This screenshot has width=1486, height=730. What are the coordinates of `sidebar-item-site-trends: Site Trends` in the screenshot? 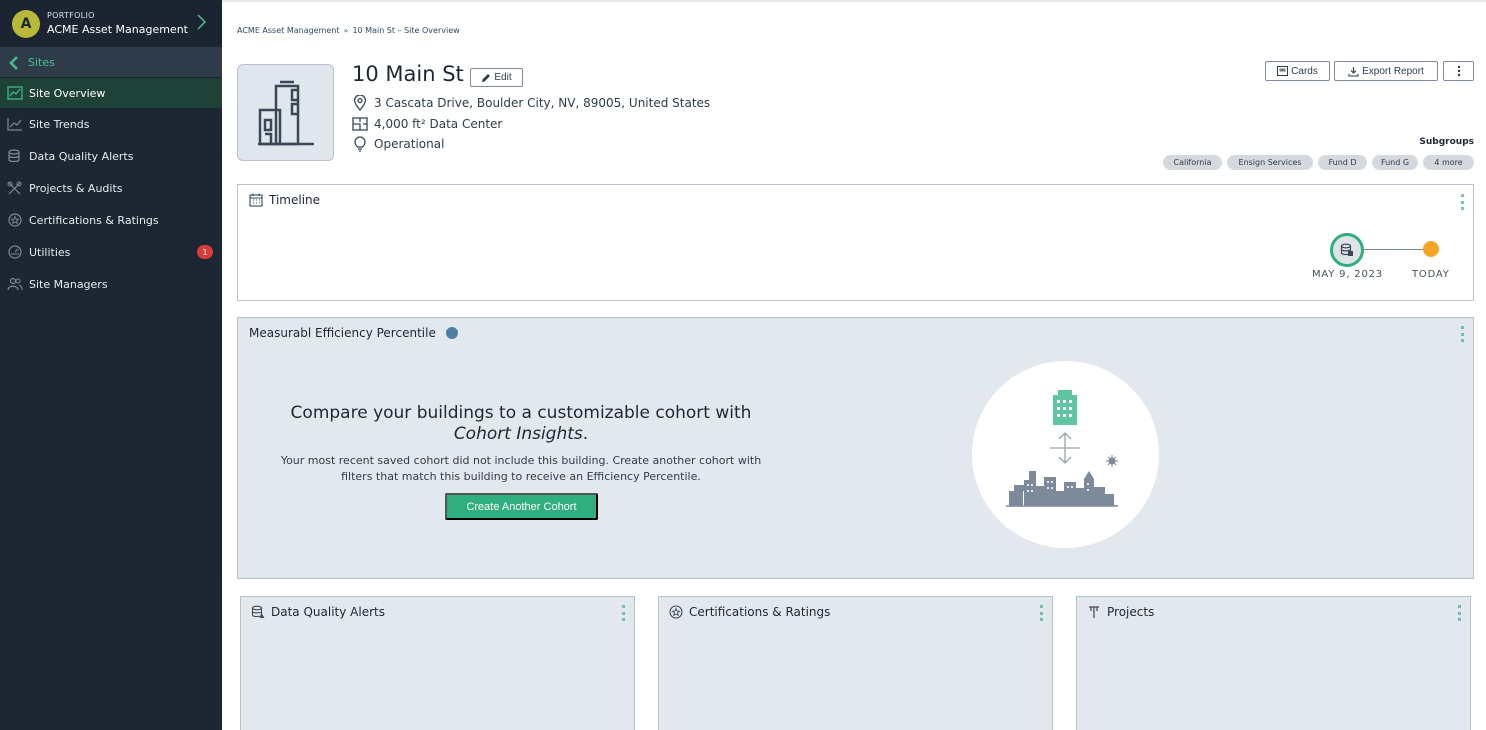 It's located at (111, 124).